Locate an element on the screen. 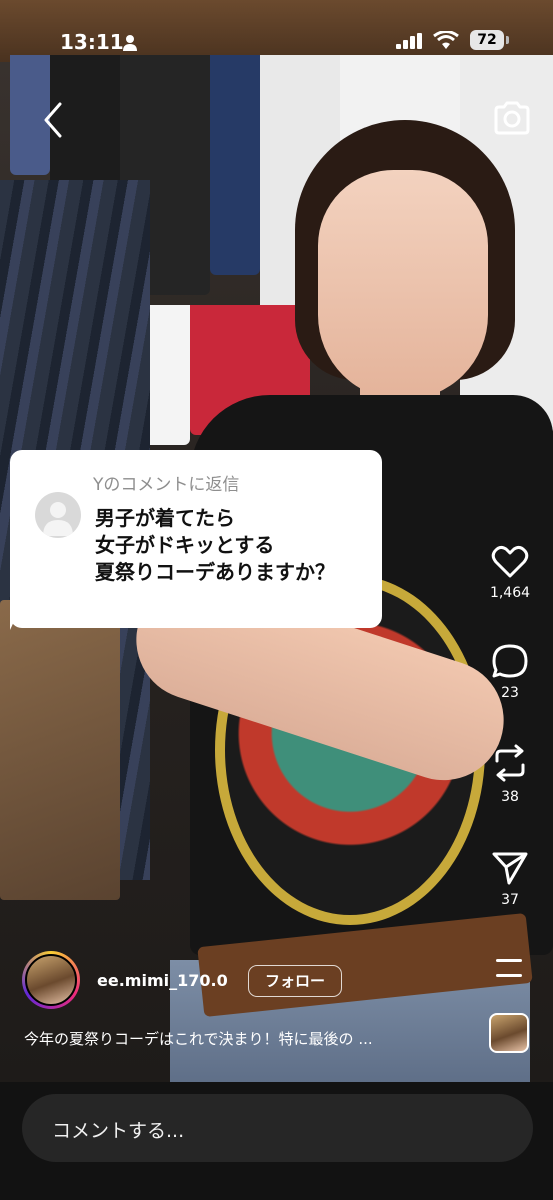 The height and width of the screenshot is (1200, 553). back-chevron-icon is located at coordinates (54, 120).